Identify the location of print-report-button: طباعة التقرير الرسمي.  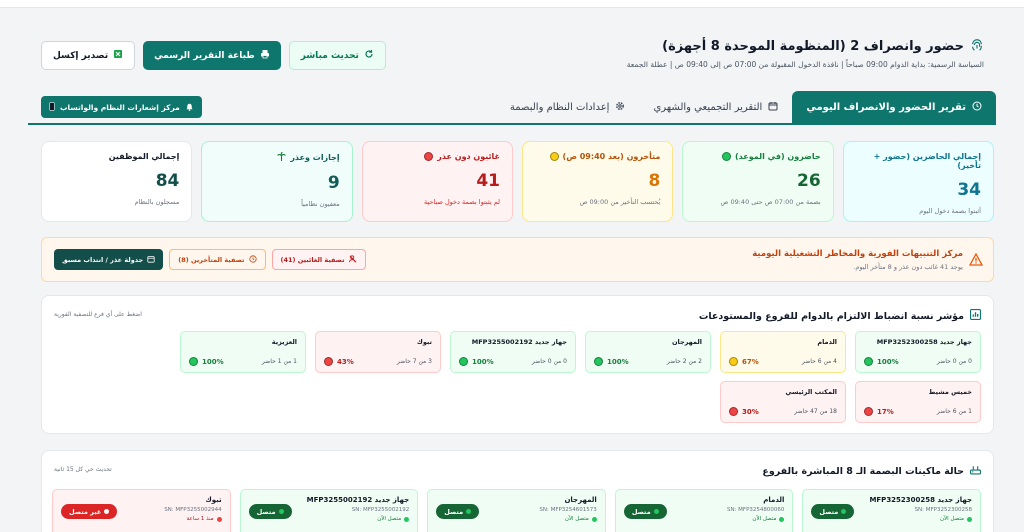
(212, 55).